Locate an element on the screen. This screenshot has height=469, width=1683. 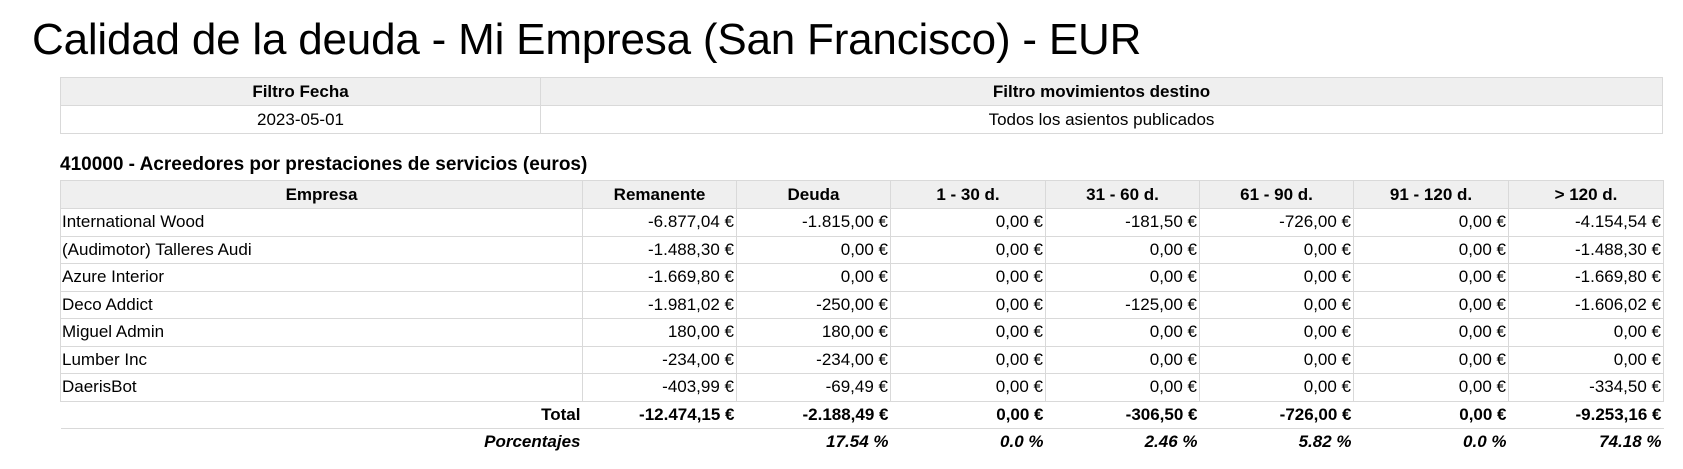
filter-moves-value: Todos los asientos publicados is located at coordinates (1101, 119).